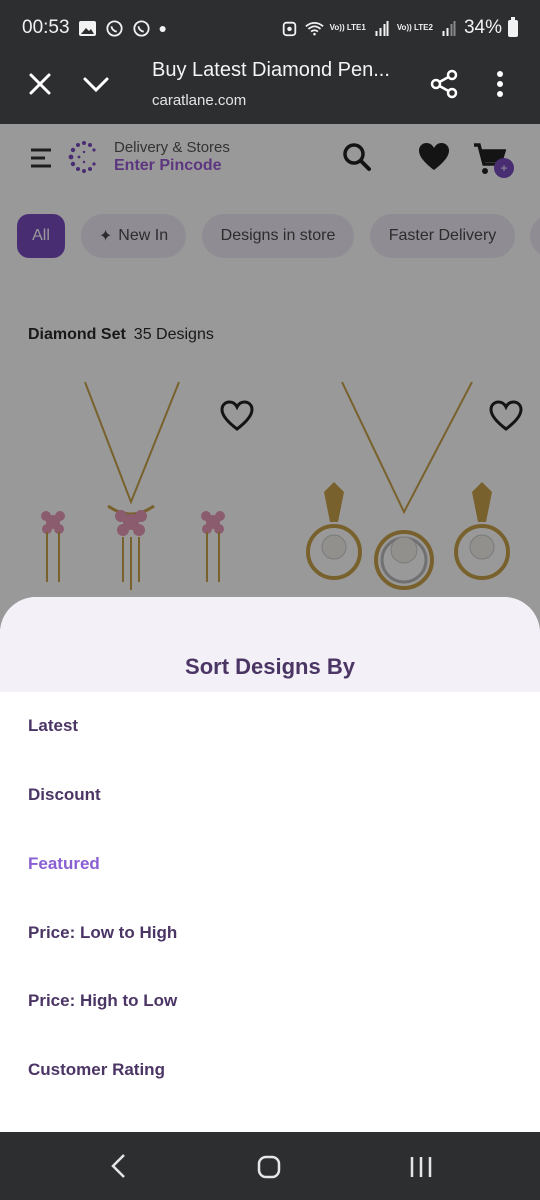 This screenshot has height=1200, width=540. I want to click on whatsapp-icon, so click(114, 28).